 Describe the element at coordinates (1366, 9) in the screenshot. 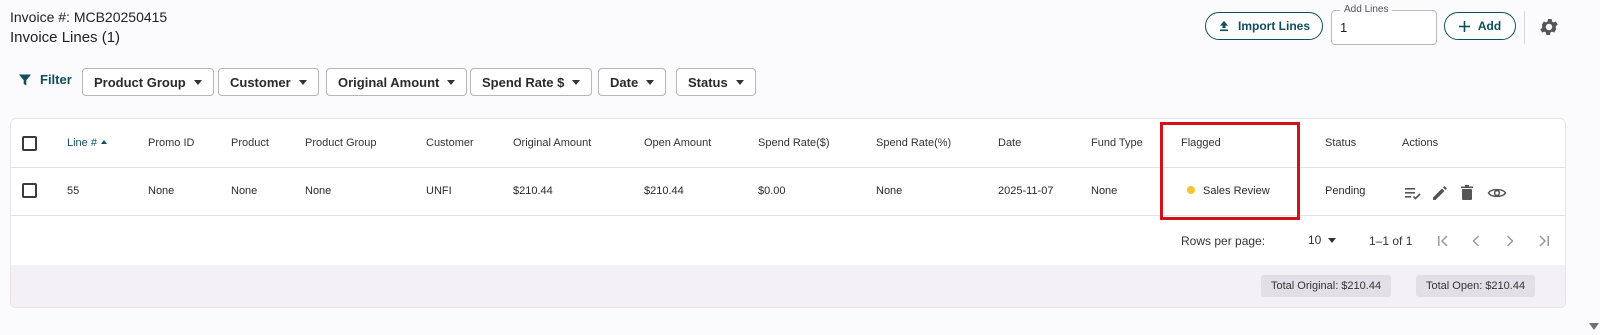

I see `add-lines-legend: Add Lines` at that location.